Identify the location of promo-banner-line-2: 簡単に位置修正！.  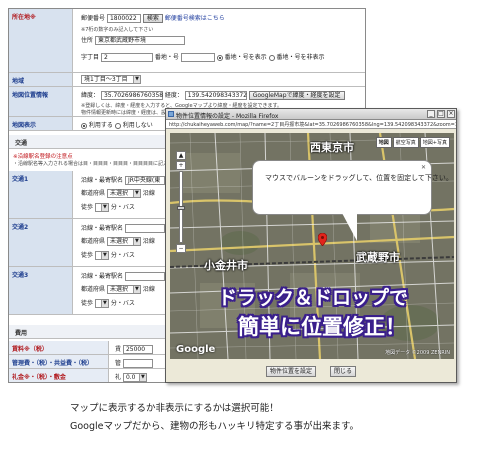
(322, 327).